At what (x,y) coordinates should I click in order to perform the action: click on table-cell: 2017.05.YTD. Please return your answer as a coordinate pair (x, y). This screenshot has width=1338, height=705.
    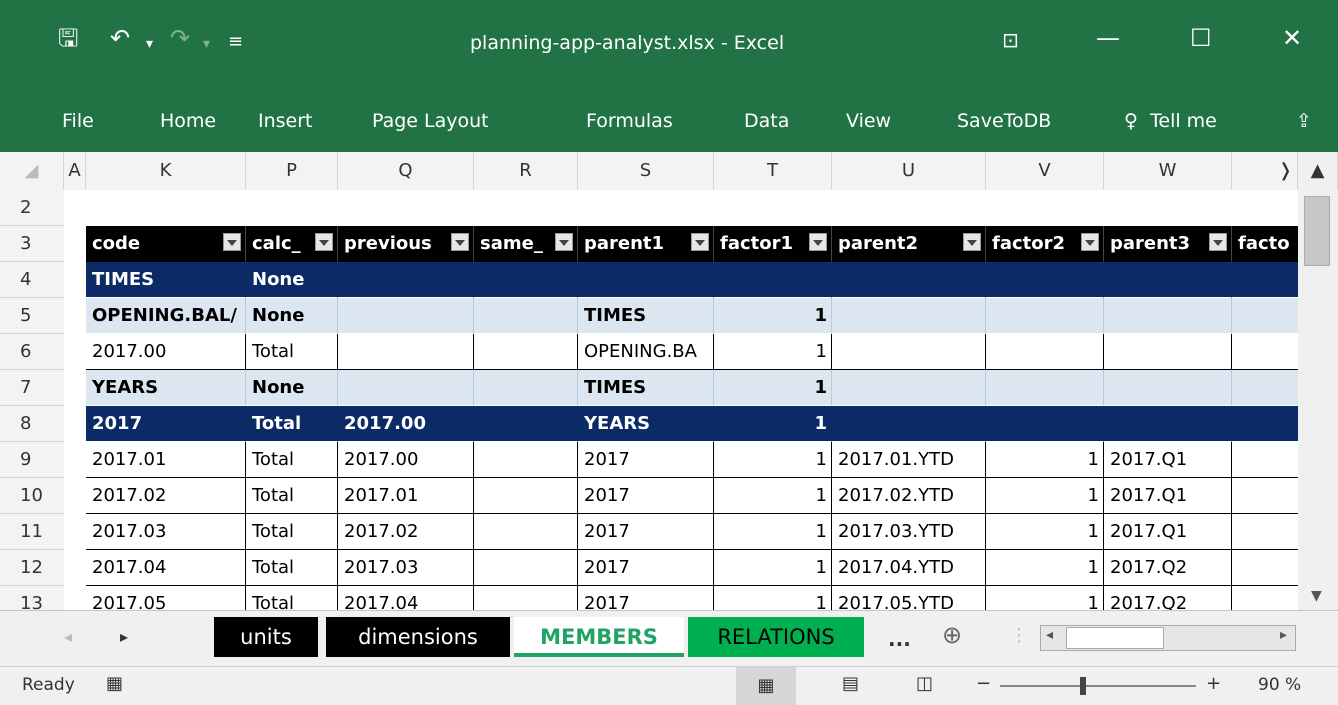
    Looking at the image, I should click on (909, 598).